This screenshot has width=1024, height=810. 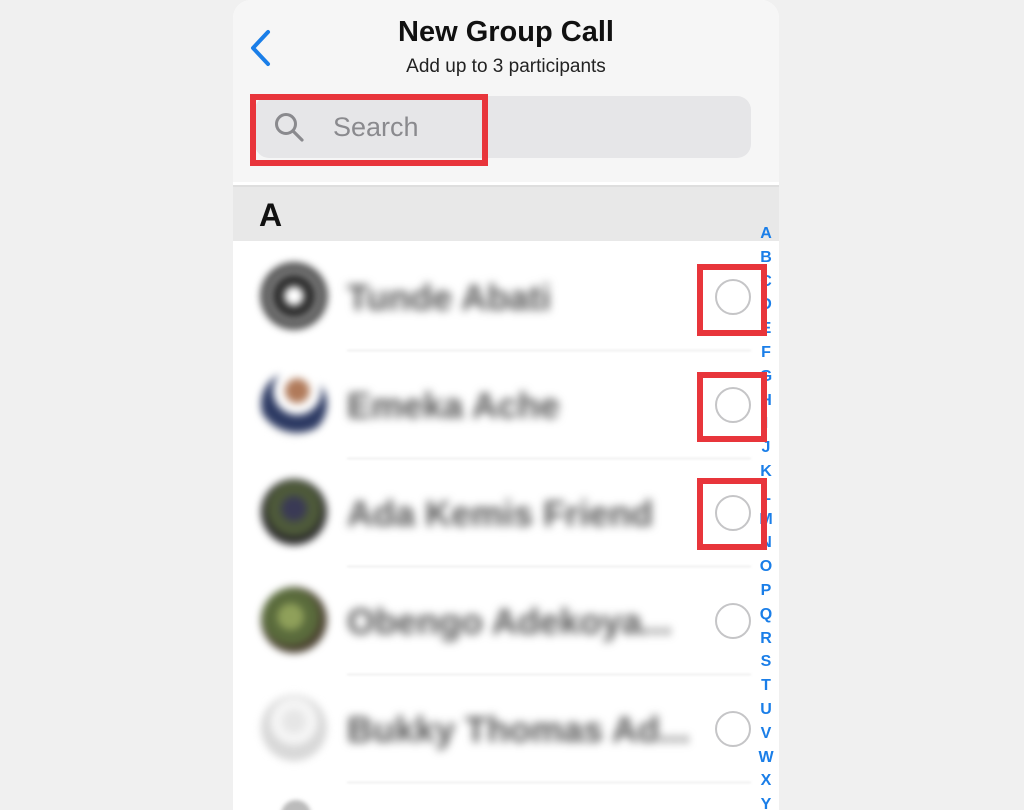 What do you see at coordinates (766, 734) in the screenshot?
I see `index-letter: V` at bounding box center [766, 734].